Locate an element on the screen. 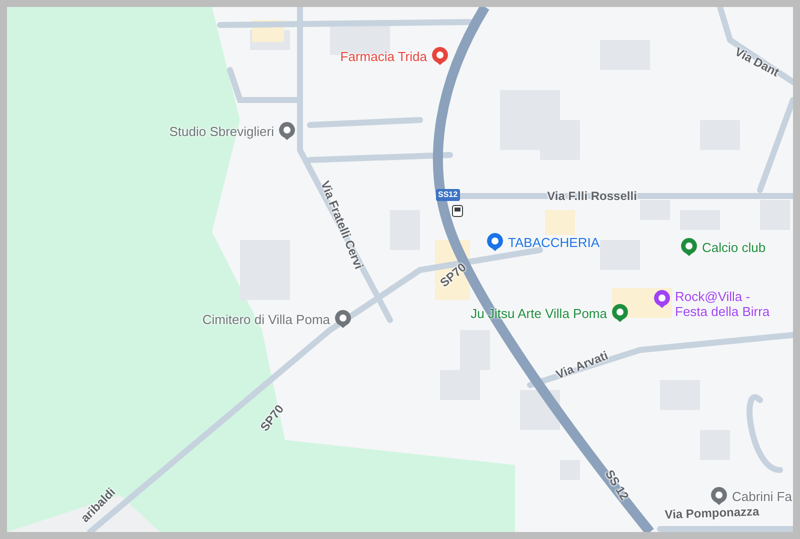 The height and width of the screenshot is (539, 800). street-label: SS 12 is located at coordinates (617, 485).